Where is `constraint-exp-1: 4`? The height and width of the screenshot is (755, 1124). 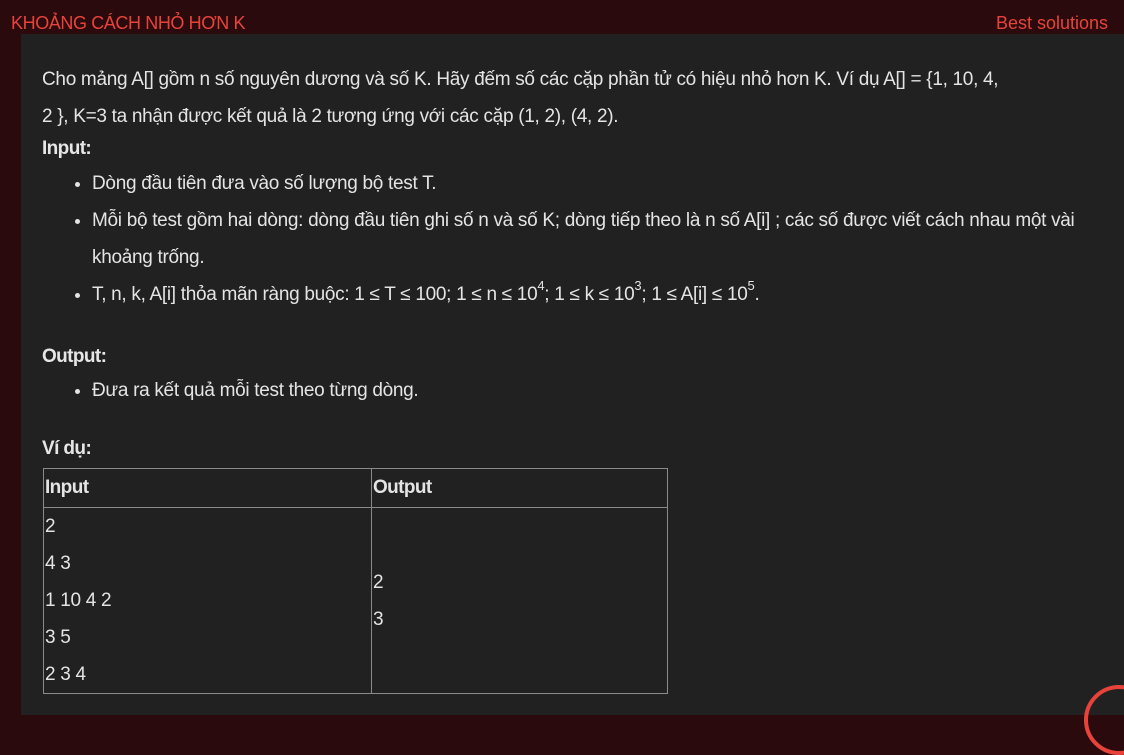
constraint-exp-1: 4 is located at coordinates (541, 285).